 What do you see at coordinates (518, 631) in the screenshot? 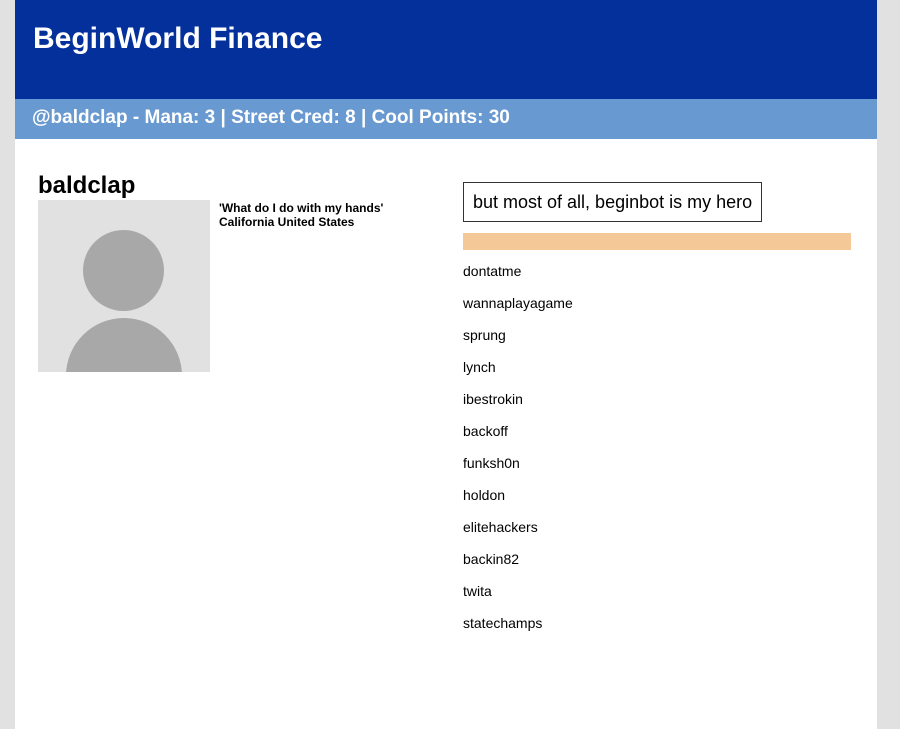
I see `command-item: statechamps` at bounding box center [518, 631].